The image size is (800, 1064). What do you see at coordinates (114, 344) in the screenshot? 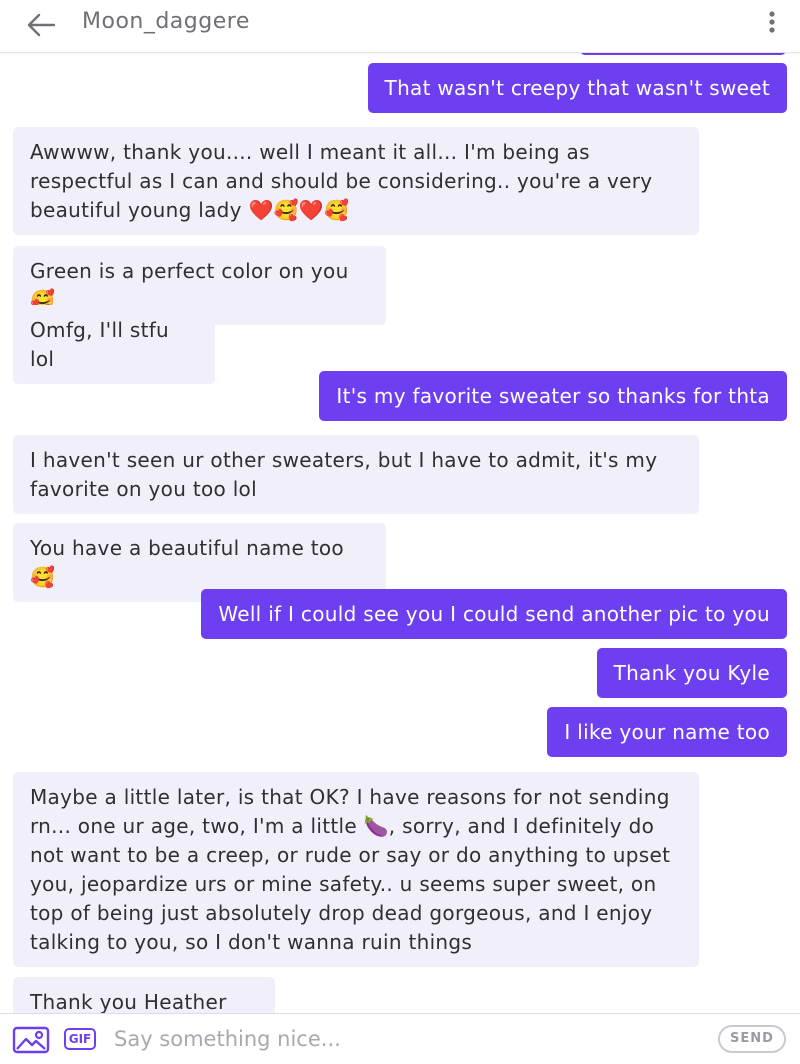
I see `message-bubble-incoming: Omfg, I'll stfu lol` at bounding box center [114, 344].